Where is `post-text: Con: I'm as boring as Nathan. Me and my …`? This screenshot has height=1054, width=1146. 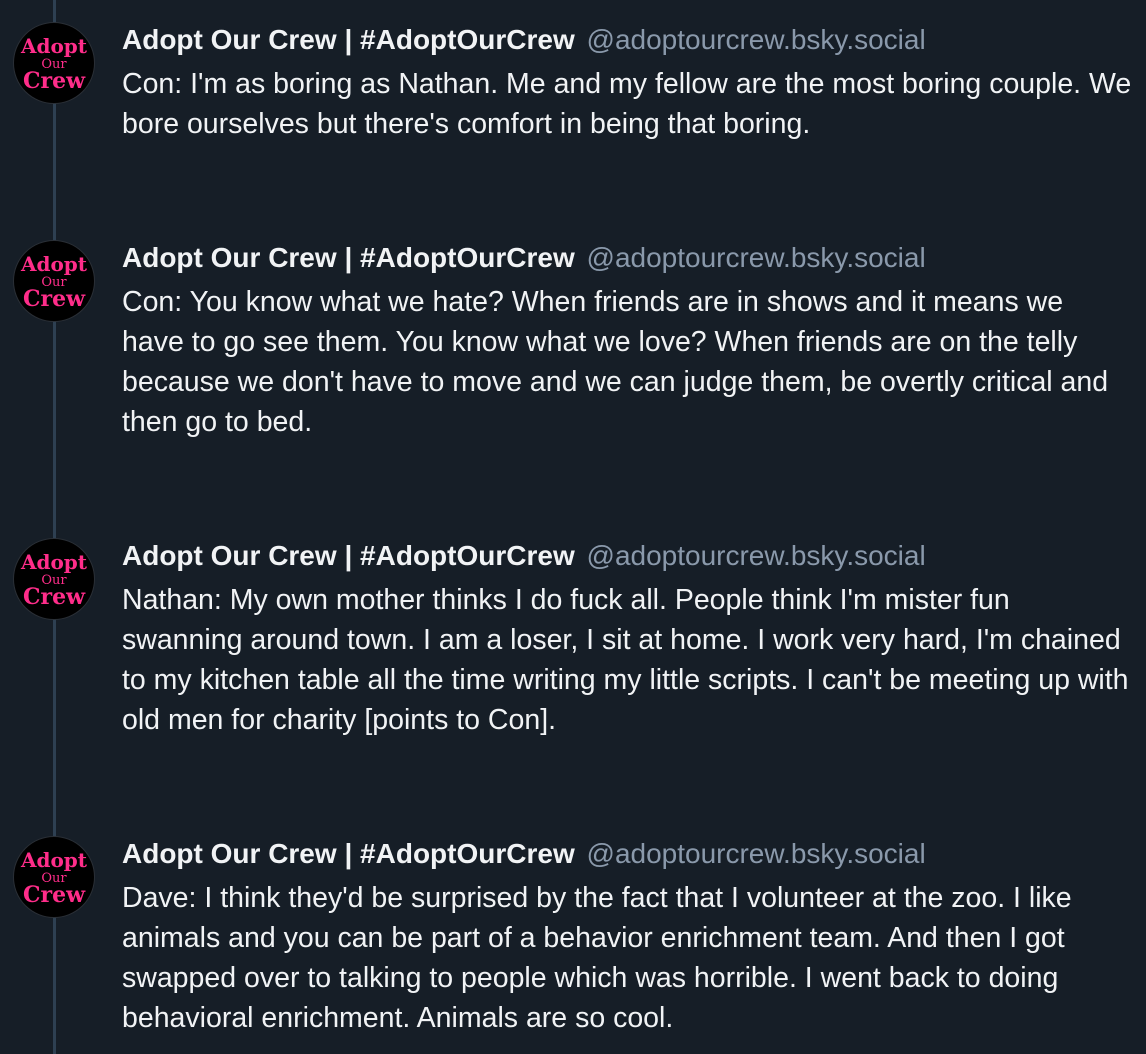 post-text: Con: I'm as boring as Nathan. Me and my … is located at coordinates (627, 104).